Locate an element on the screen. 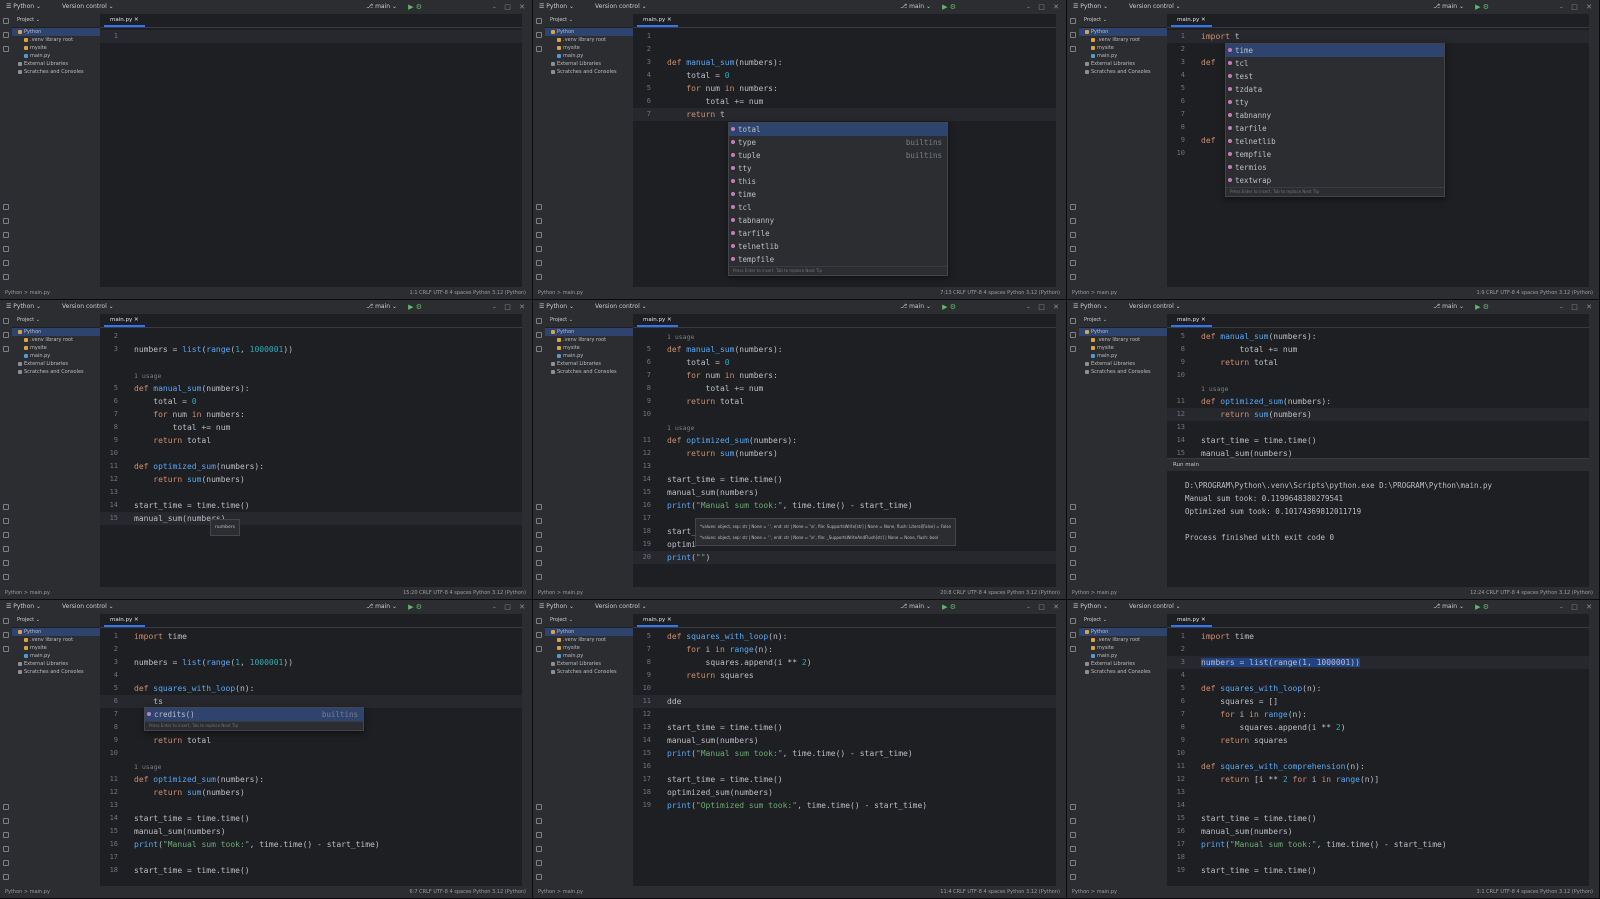 This screenshot has width=1600, height=899. completion-item: total is located at coordinates (838, 129).